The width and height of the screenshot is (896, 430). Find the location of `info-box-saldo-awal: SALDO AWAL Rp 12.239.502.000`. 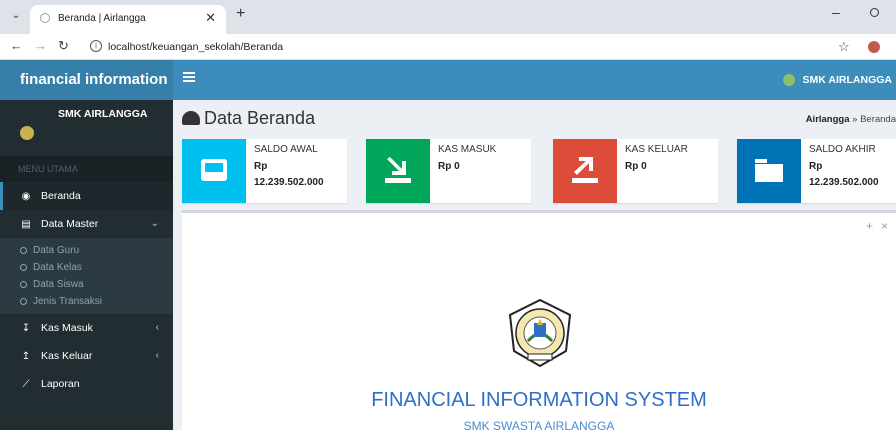

info-box-saldo-awal: SALDO AWAL Rp 12.239.502.000 is located at coordinates (264, 171).